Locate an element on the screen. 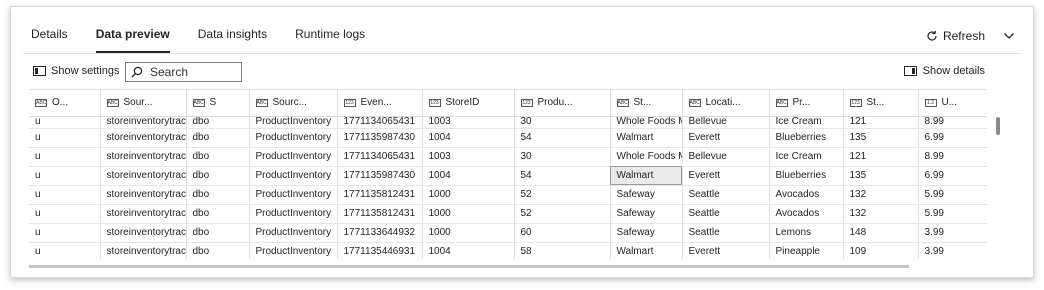 The image size is (1044, 290). collapse-button is located at coordinates (1009, 38).